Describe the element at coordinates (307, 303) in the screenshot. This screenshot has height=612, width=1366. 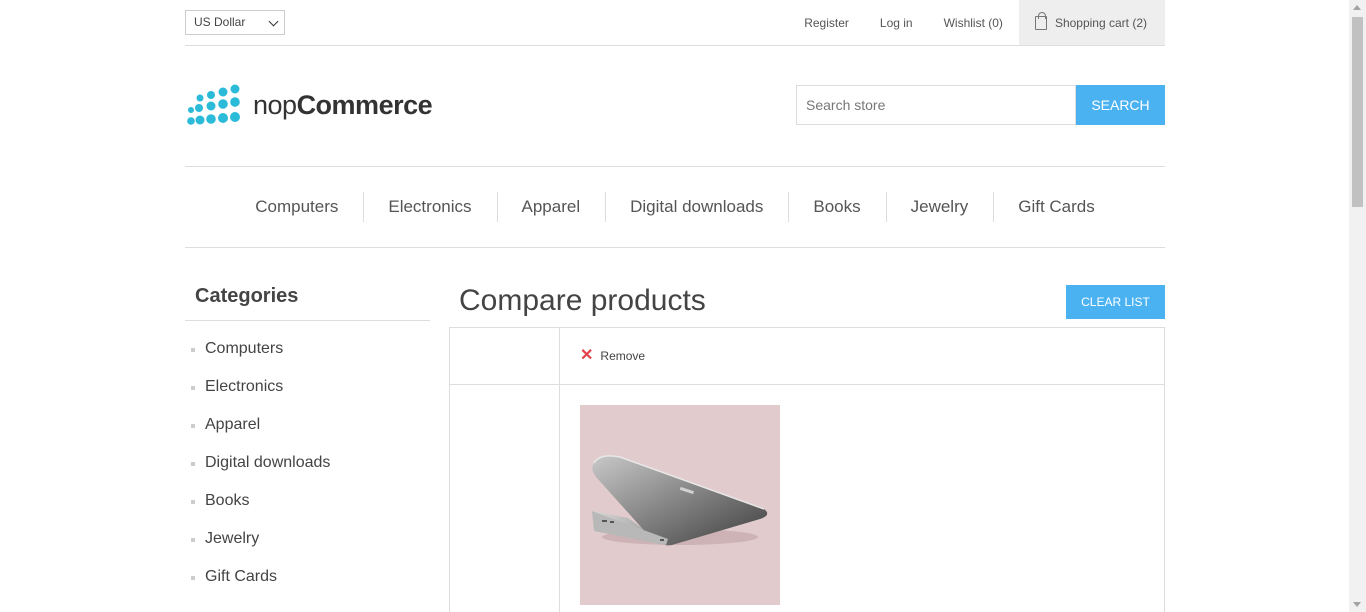
I see `categories-title: Categories` at that location.